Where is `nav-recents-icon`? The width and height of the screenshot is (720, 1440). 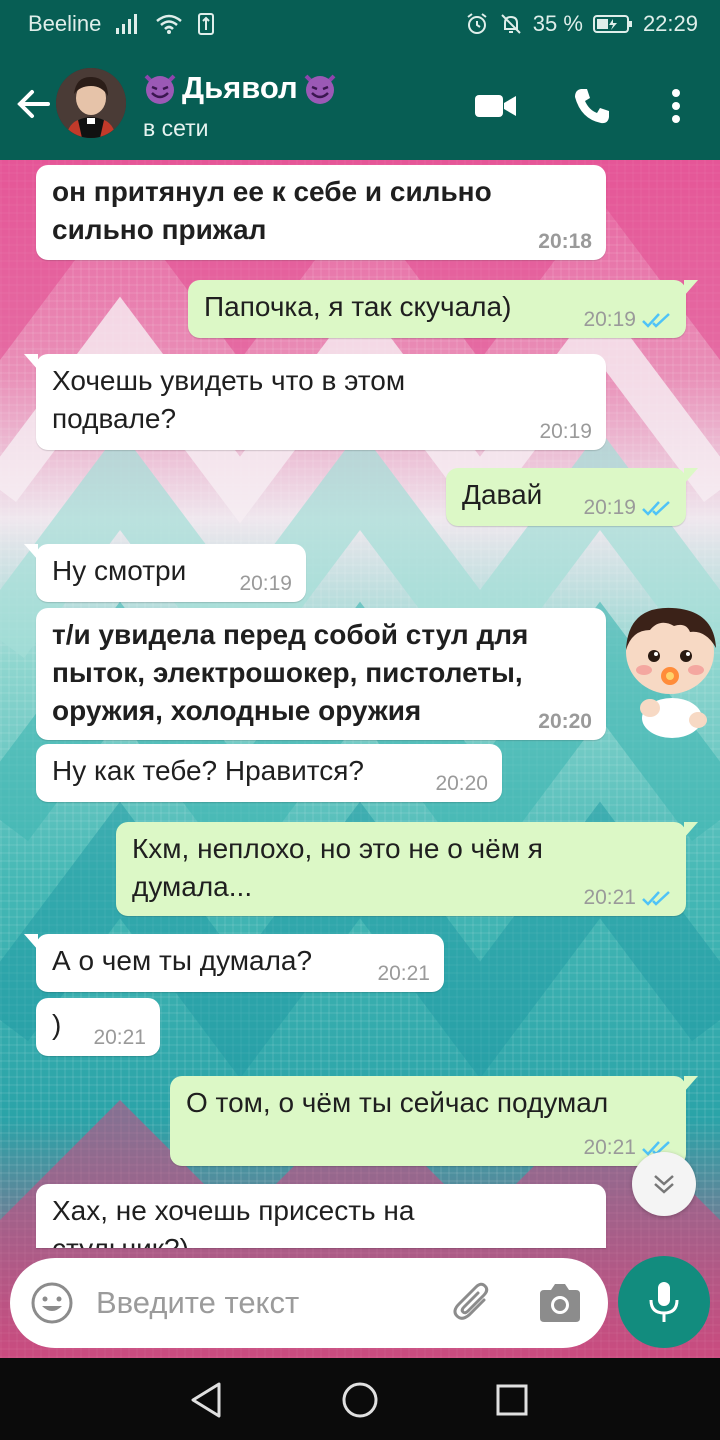 nav-recents-icon is located at coordinates (512, 1400).